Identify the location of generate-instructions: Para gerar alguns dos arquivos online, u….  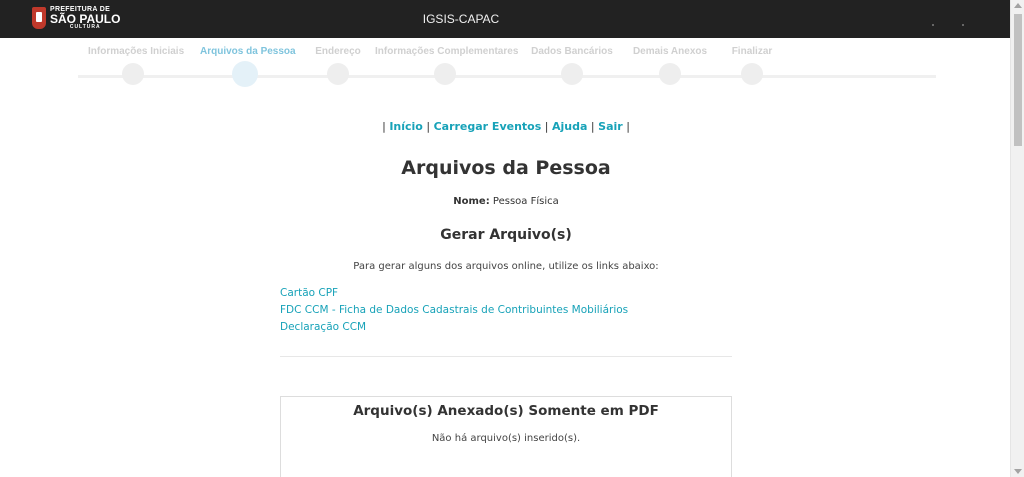
(506, 266).